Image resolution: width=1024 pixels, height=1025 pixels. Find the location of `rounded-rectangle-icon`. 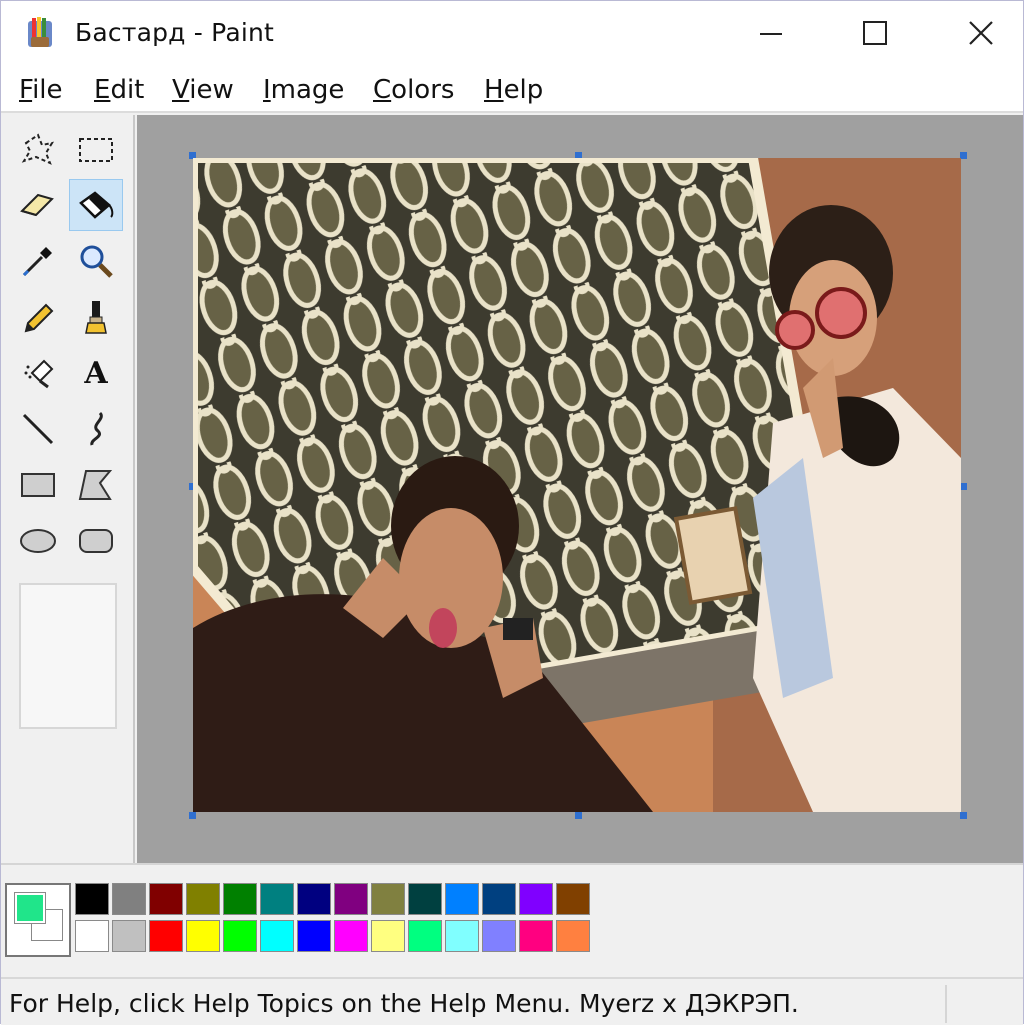

rounded-rectangle-icon is located at coordinates (96, 541).